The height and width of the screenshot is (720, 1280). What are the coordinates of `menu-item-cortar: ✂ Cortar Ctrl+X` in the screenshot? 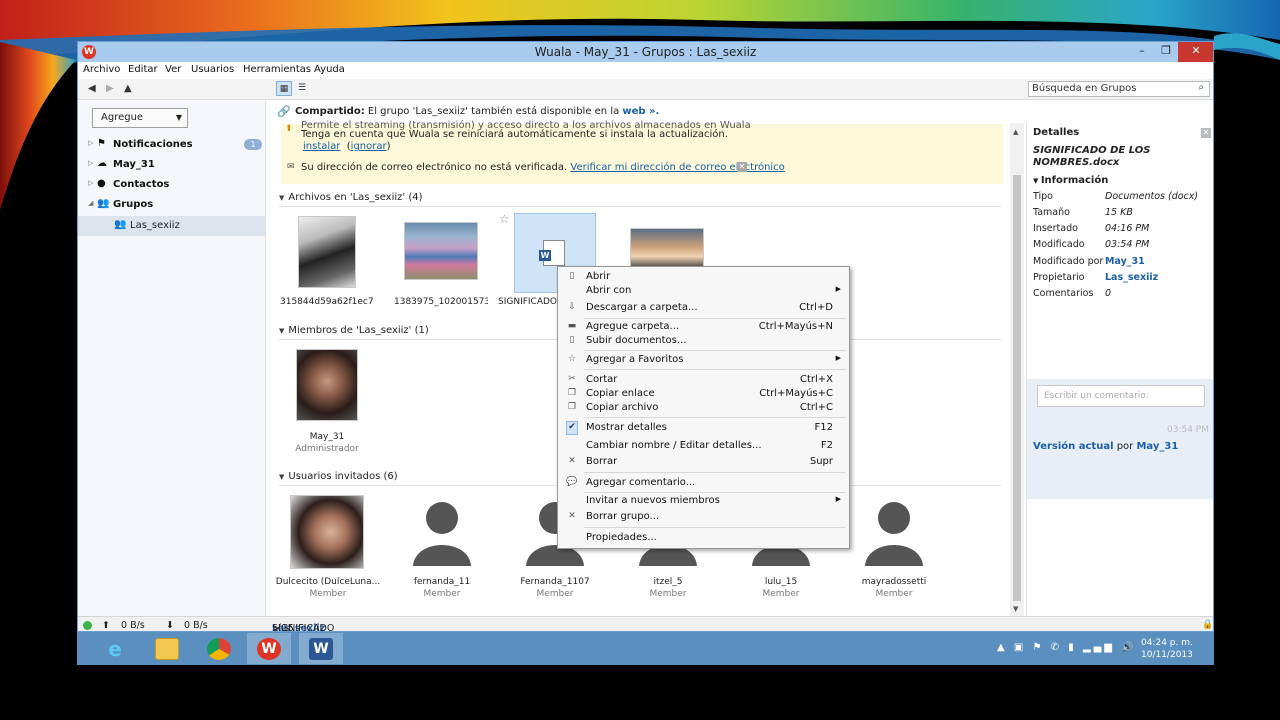 It's located at (703, 380).